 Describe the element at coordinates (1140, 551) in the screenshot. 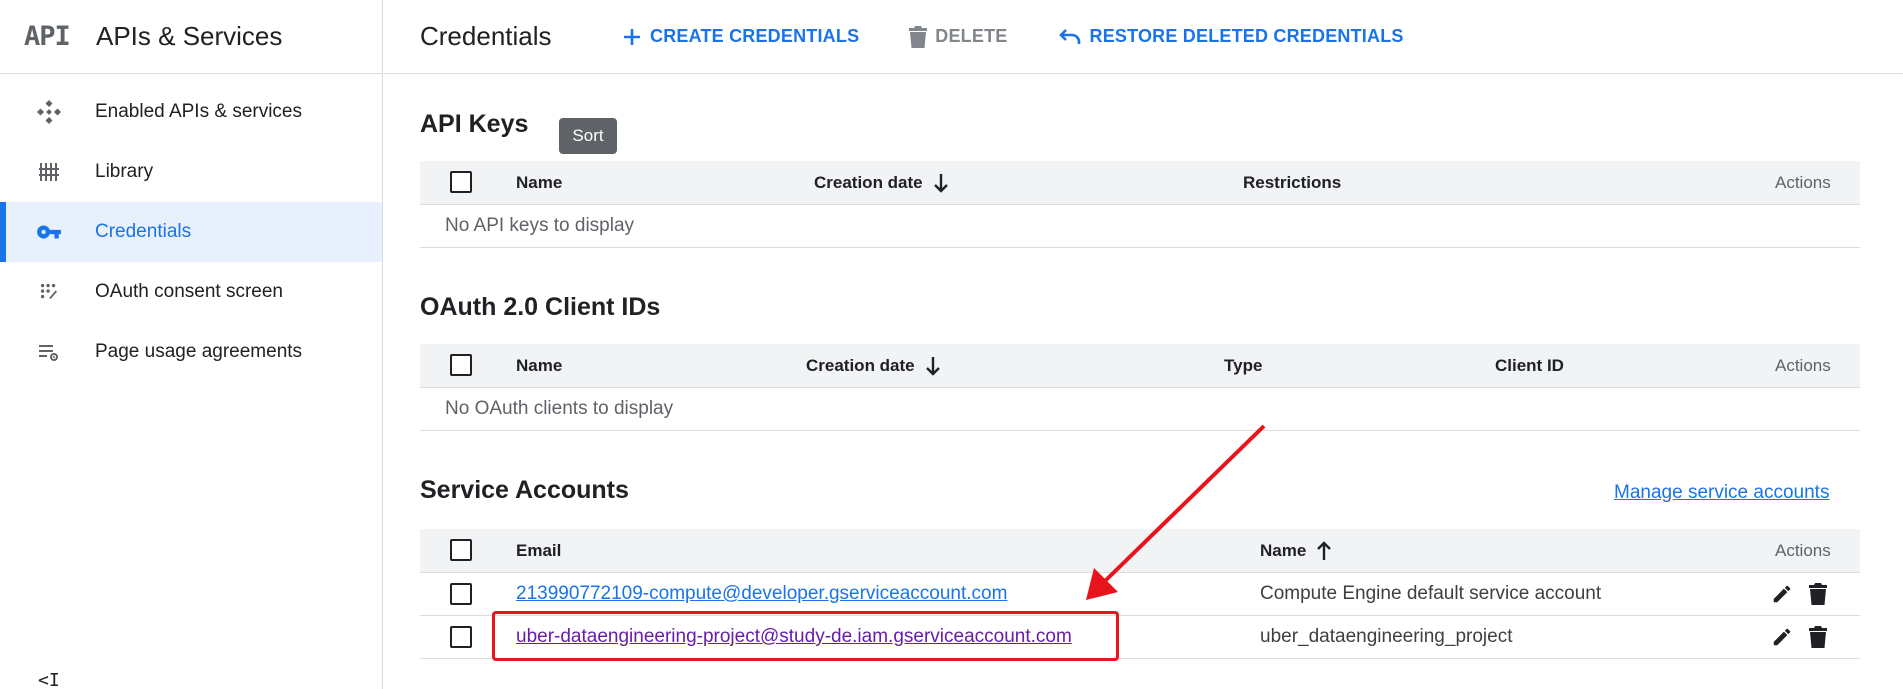

I see `table-header: Email Name Actions` at that location.